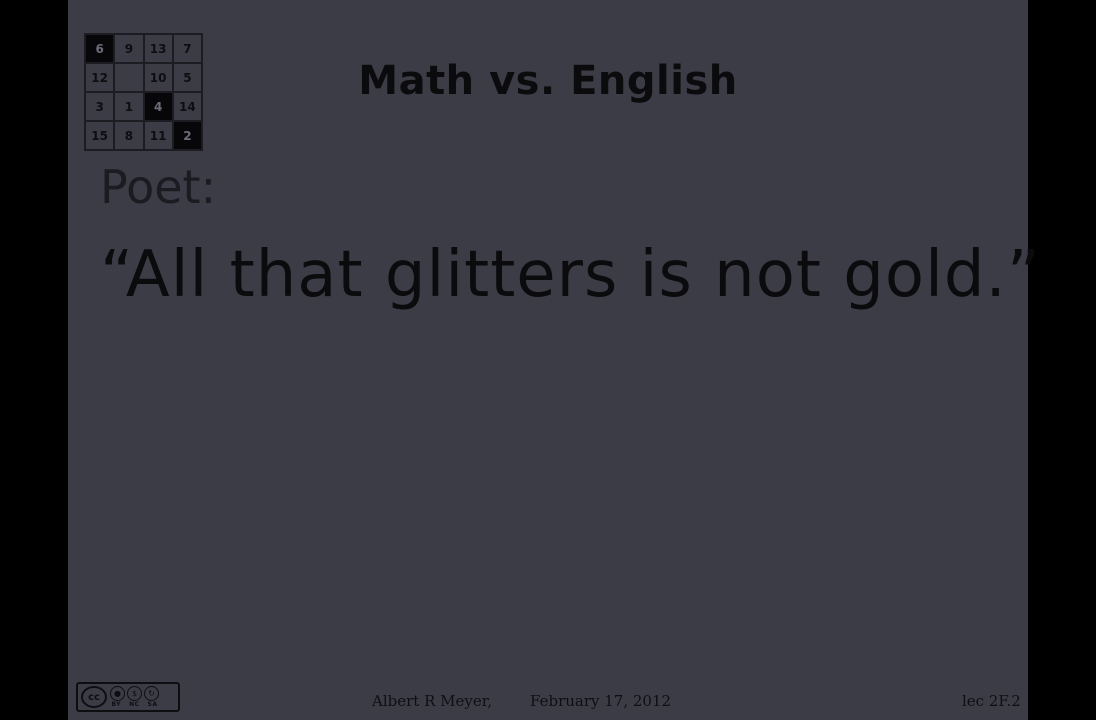  What do you see at coordinates (432, 701) in the screenshot?
I see `footer-author: Albert R Meyer,` at bounding box center [432, 701].